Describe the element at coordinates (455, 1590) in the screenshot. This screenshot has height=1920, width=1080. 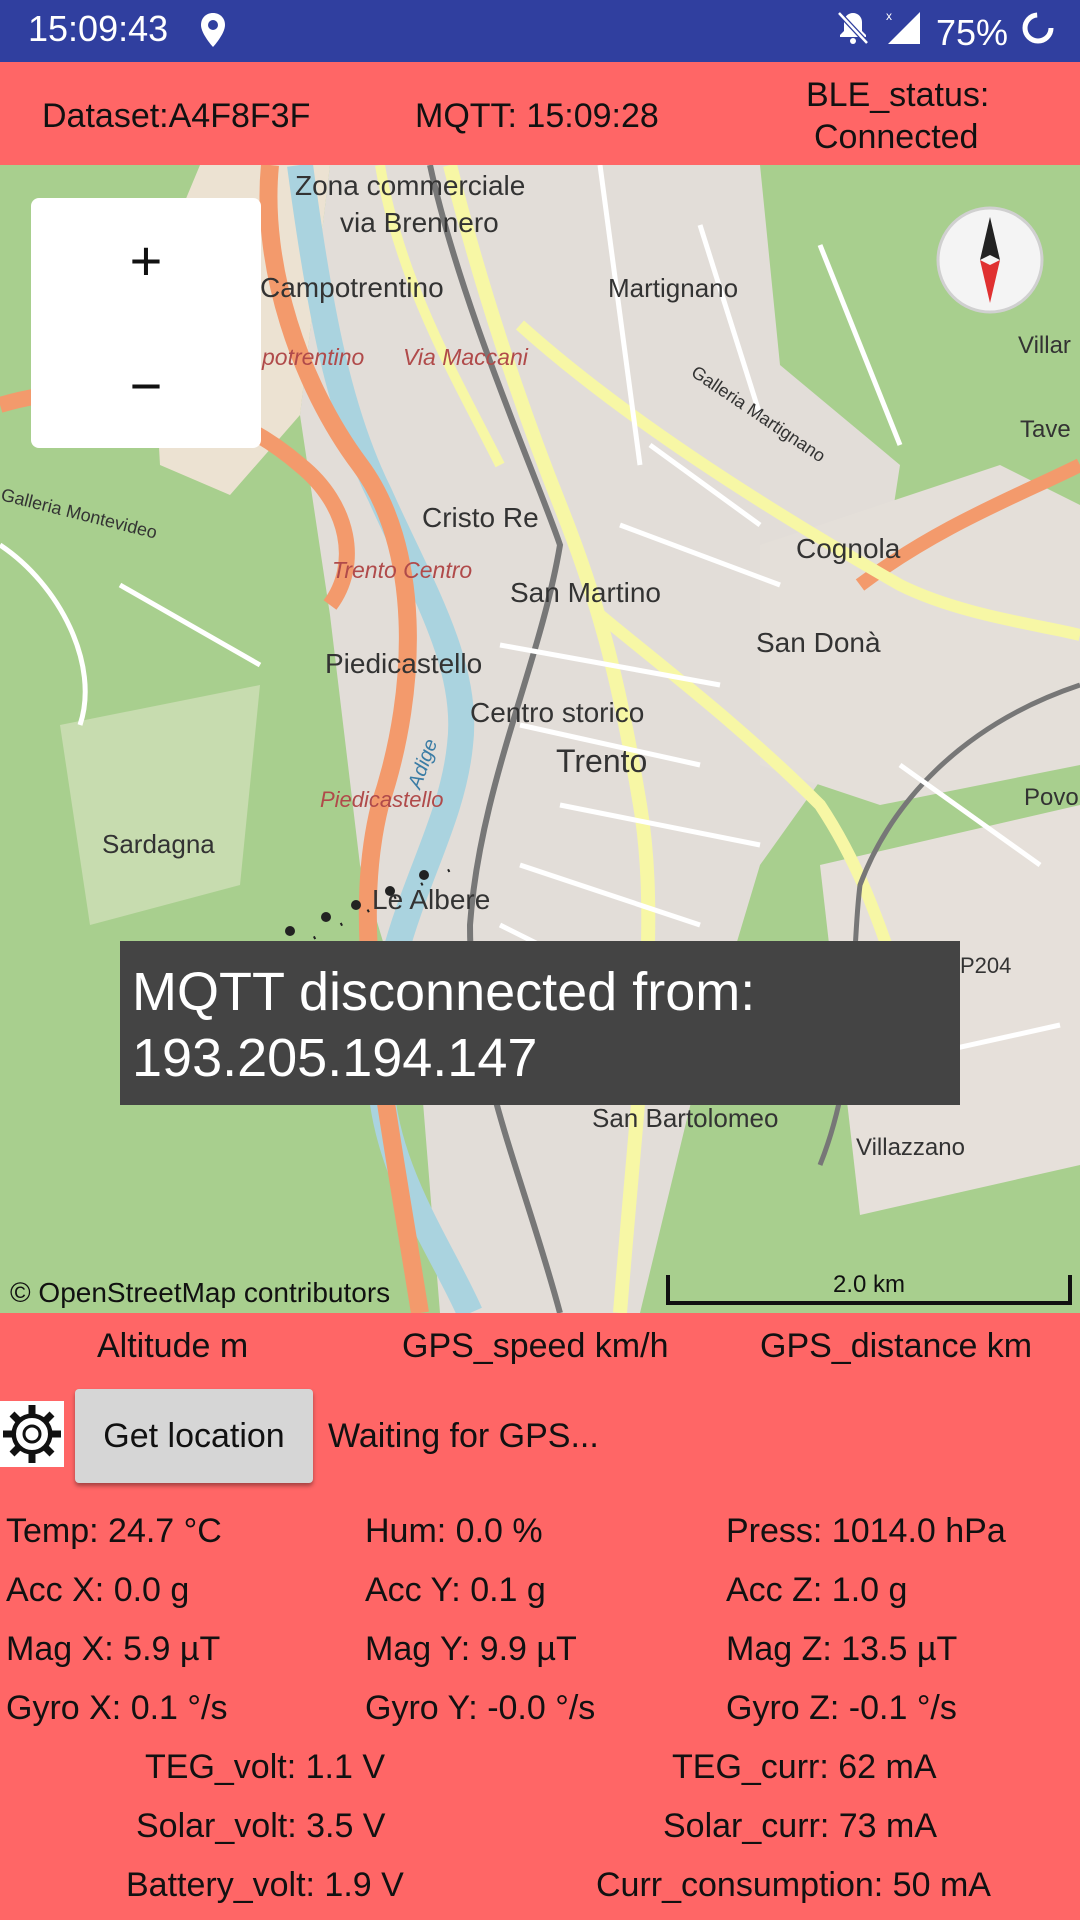
I see `acc-y-reading: Acc Y: 0.1 g` at that location.